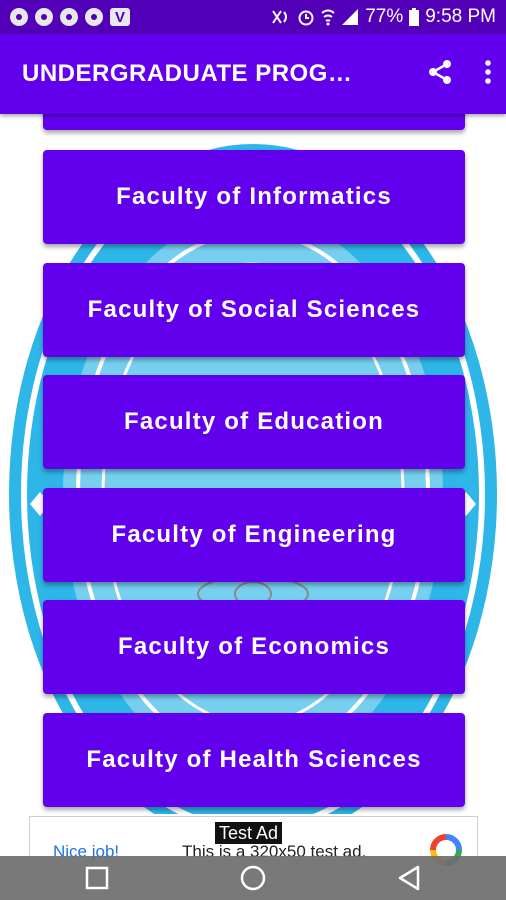 This screenshot has width=506, height=900. I want to click on back-icon, so click(409, 878).